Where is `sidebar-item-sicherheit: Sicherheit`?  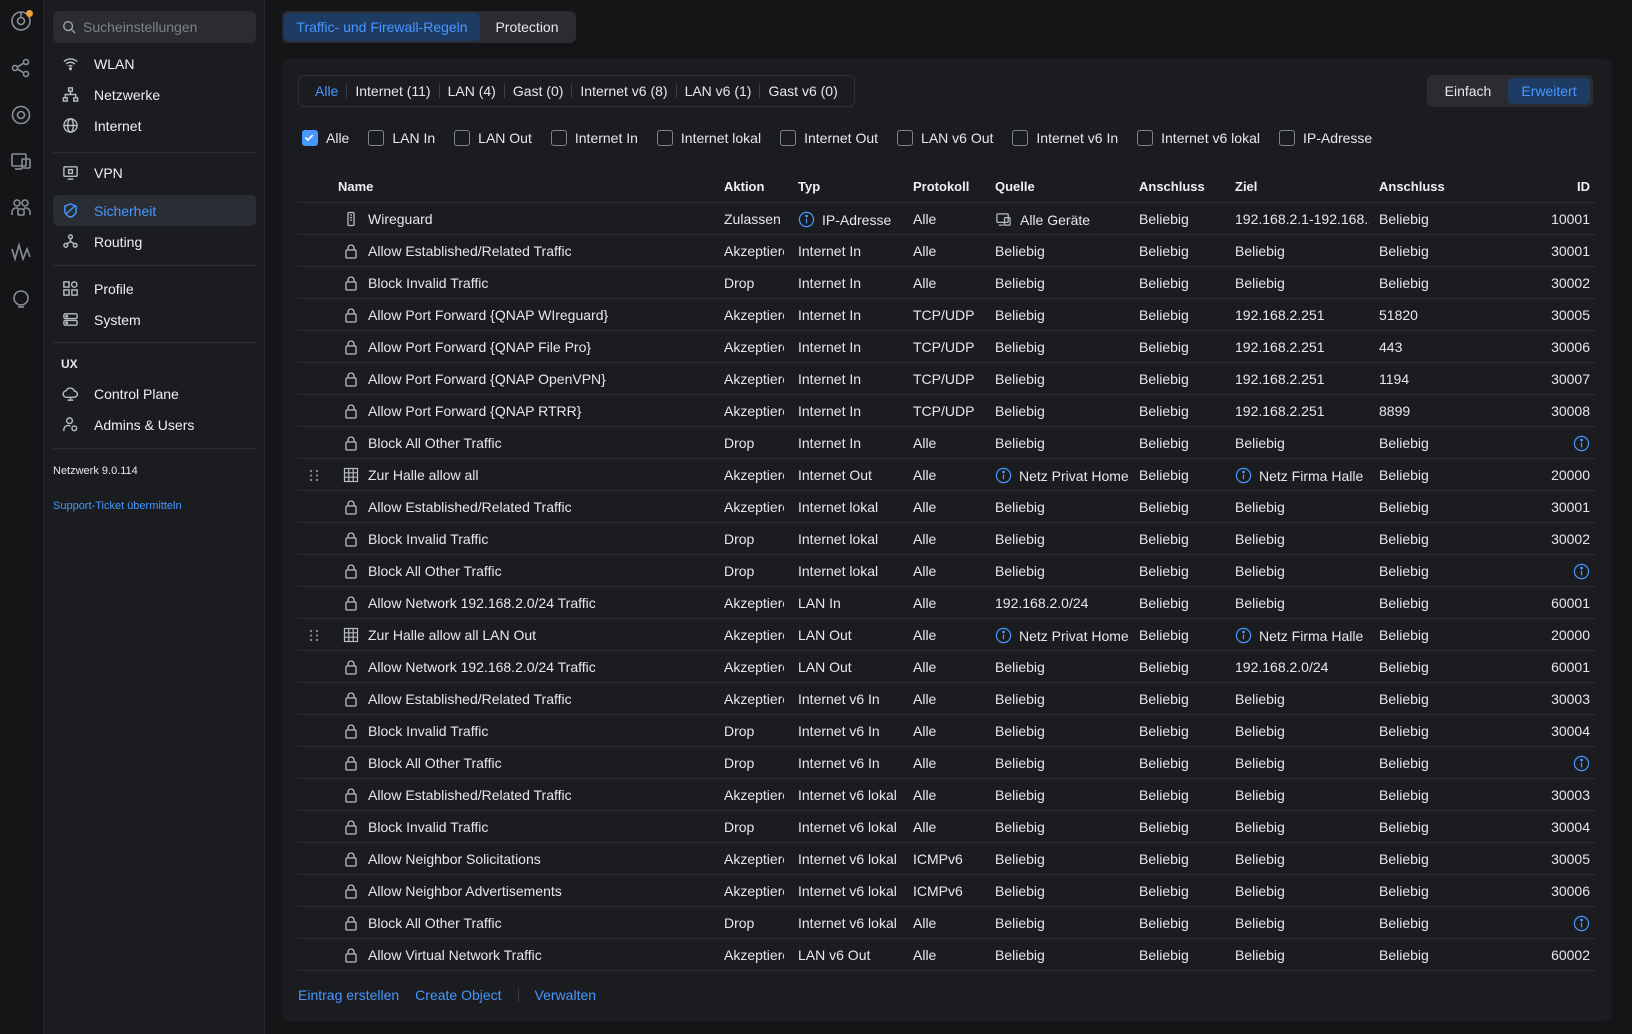
sidebar-item-sicherheit: Sicherheit is located at coordinates (154, 210).